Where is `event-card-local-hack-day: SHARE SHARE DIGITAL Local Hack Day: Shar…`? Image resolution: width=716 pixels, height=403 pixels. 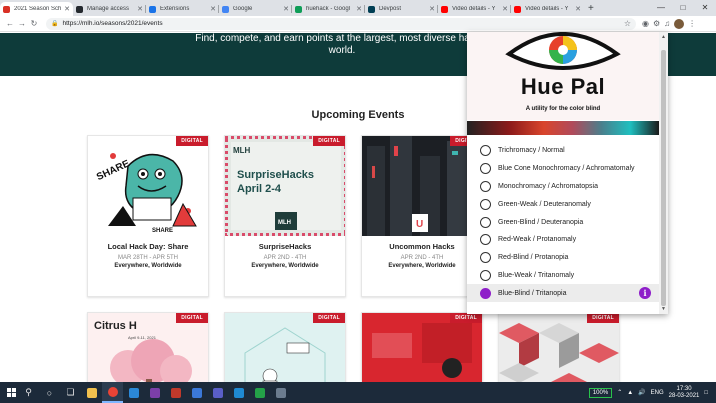 event-card-local-hack-day: SHARE SHARE DIGITAL Local Hack Day: Shar… is located at coordinates (148, 216).